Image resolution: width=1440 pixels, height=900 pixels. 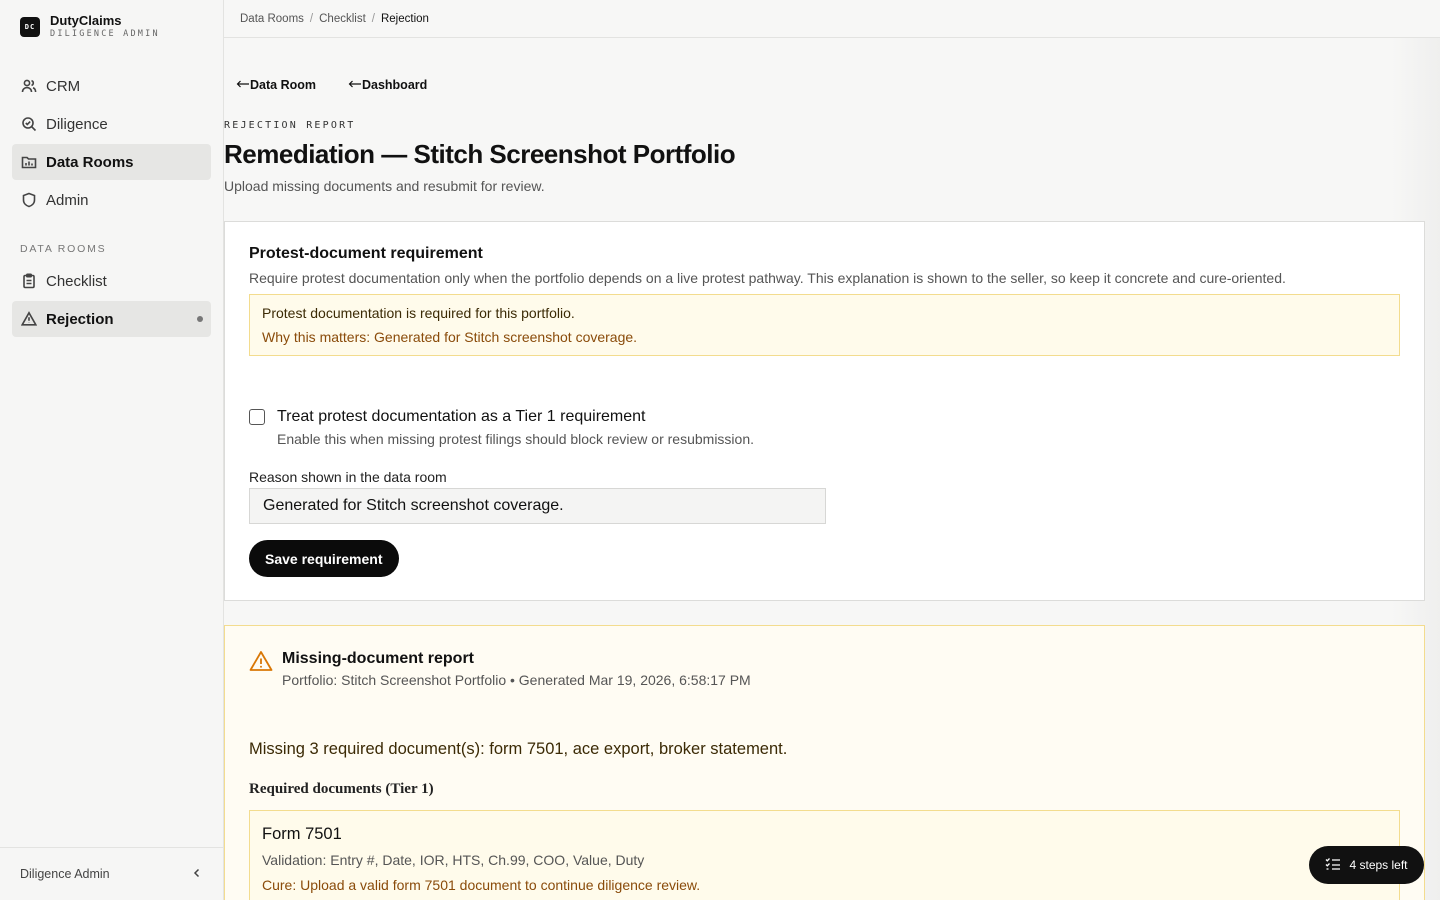 I want to click on data-rooms-nav: Checklist Rejection, so click(x=111, y=301).